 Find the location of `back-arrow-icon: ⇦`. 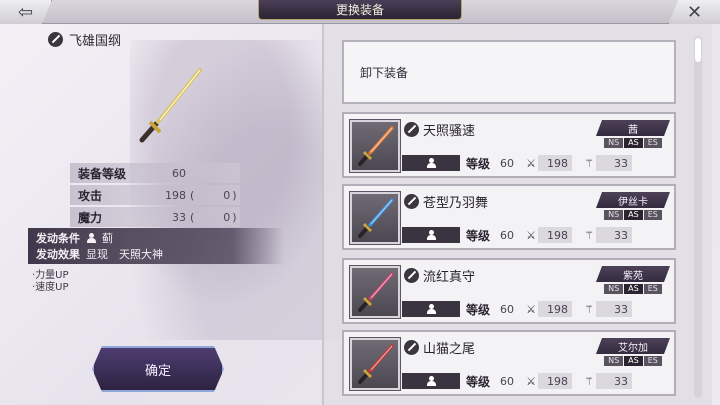

back-arrow-icon: ⇦ is located at coordinates (25, 12).